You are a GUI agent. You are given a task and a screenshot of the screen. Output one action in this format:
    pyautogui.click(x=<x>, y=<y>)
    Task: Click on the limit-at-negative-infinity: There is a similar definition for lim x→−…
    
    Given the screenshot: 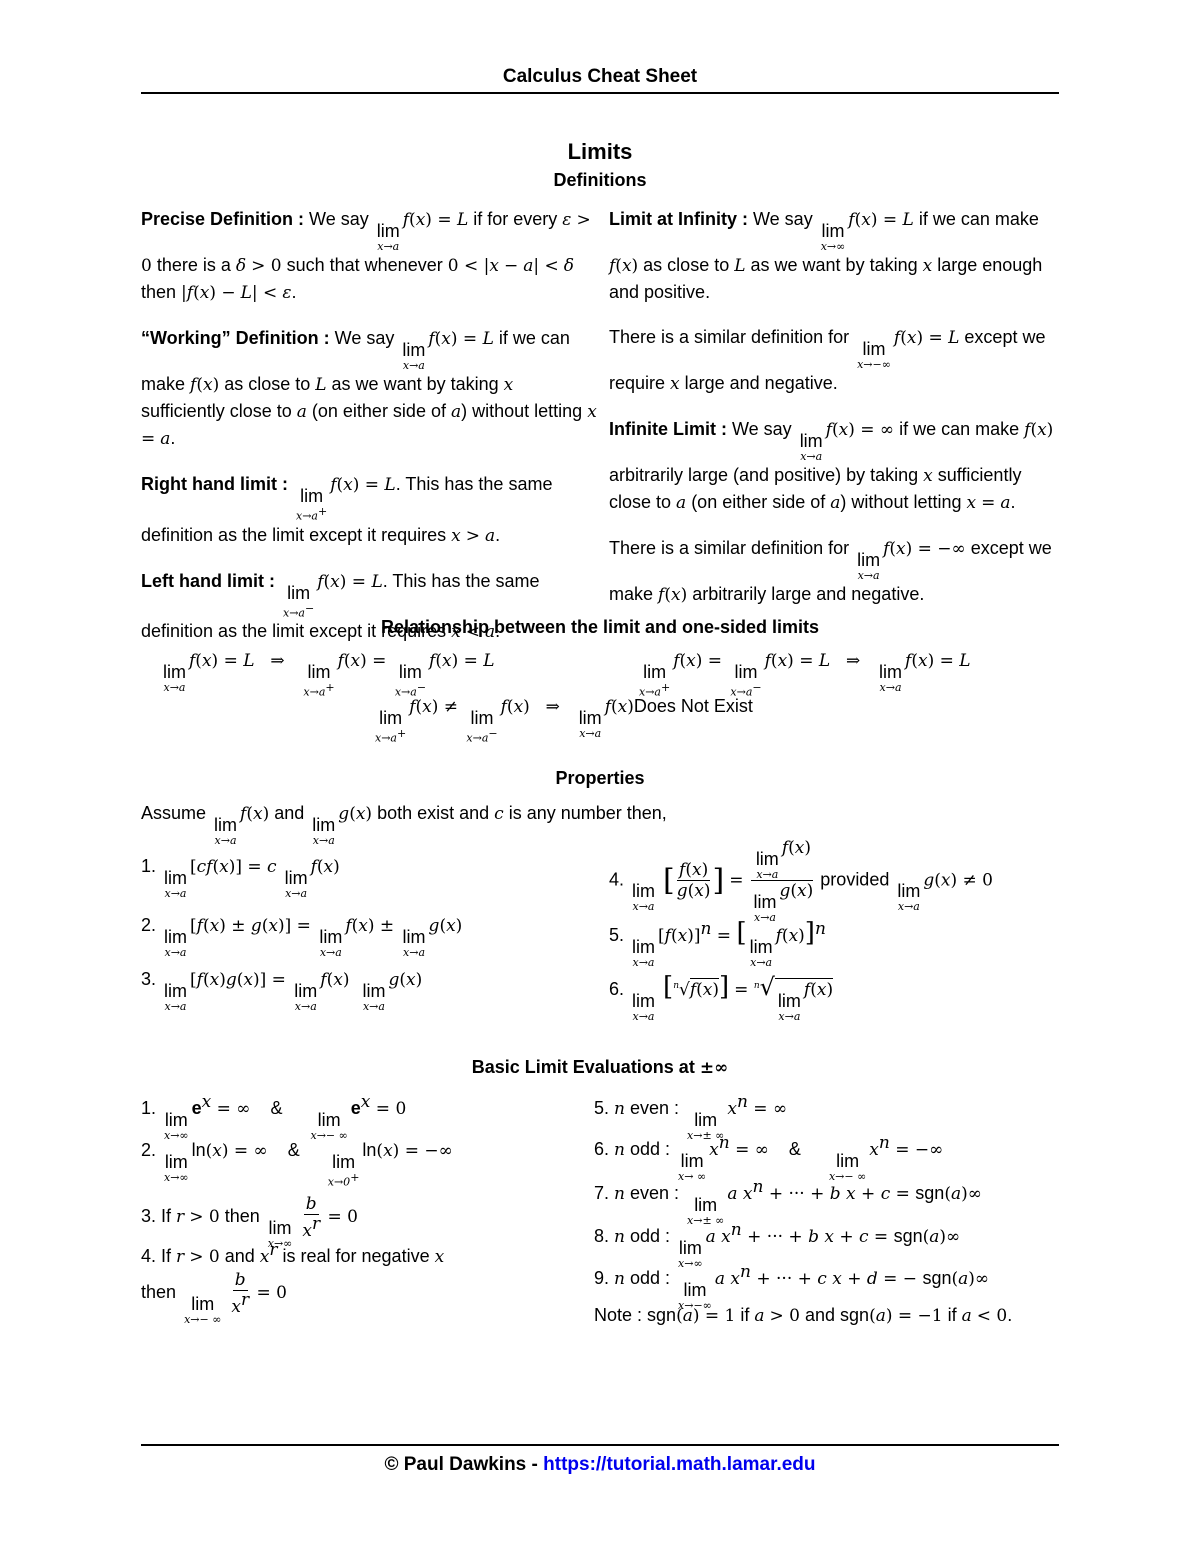 What is the action you would take?
    pyautogui.click(x=827, y=360)
    